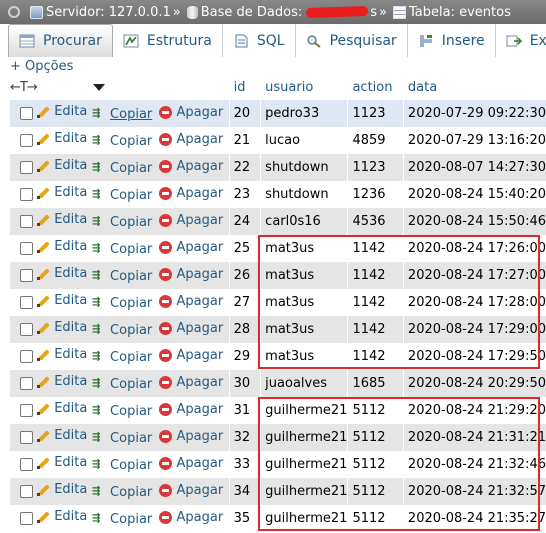 This screenshot has width=546, height=533. What do you see at coordinates (167, 40) in the screenshot?
I see `tab-structure: Estrutura` at bounding box center [167, 40].